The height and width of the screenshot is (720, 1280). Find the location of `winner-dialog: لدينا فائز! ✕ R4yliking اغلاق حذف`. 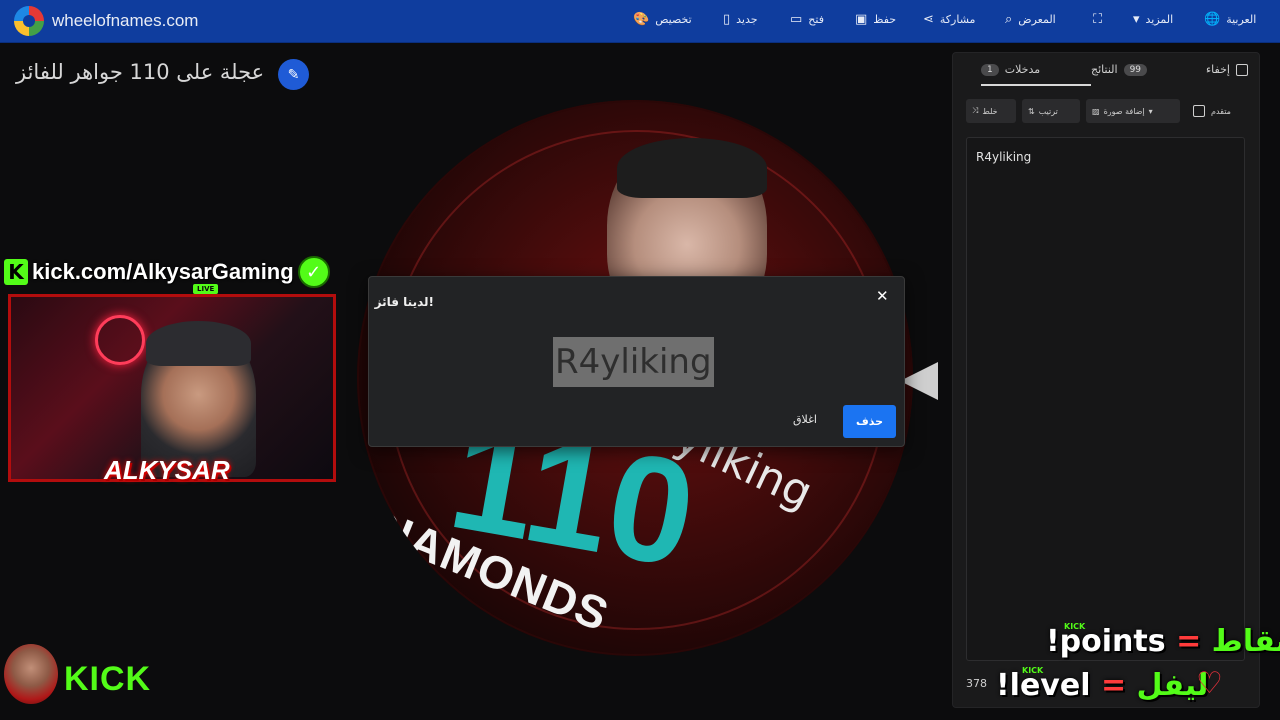

winner-dialog: لدينا فائز! ✕ R4yliking اغلاق حذف is located at coordinates (636, 361).